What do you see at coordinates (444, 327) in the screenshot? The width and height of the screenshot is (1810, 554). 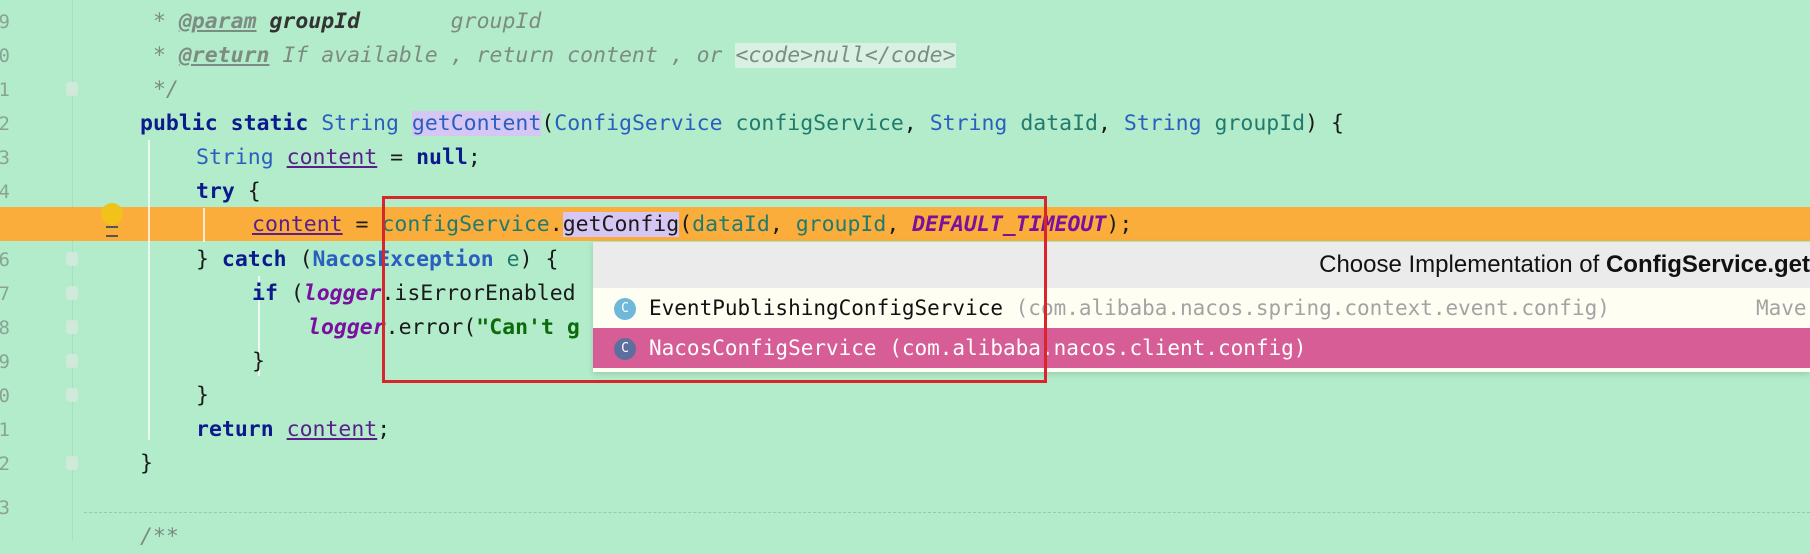 I see `code-line: logger.error("Can't g` at bounding box center [444, 327].